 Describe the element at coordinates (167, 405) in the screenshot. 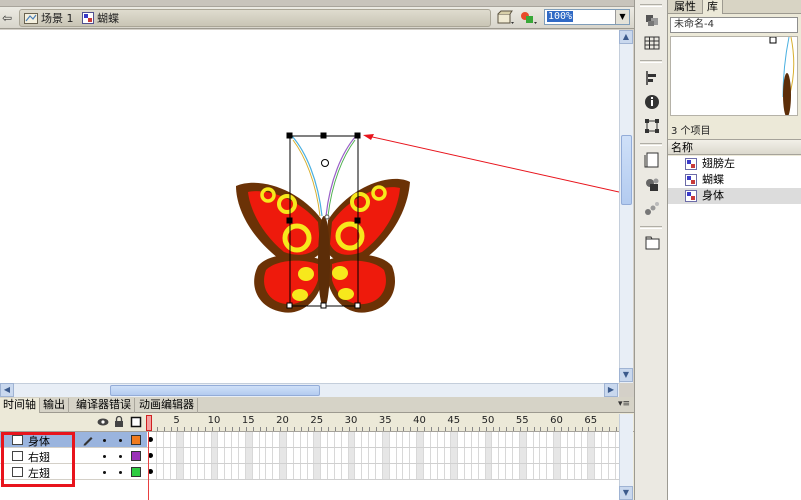

I see `tab-motion-editor: 动画编辑器` at that location.